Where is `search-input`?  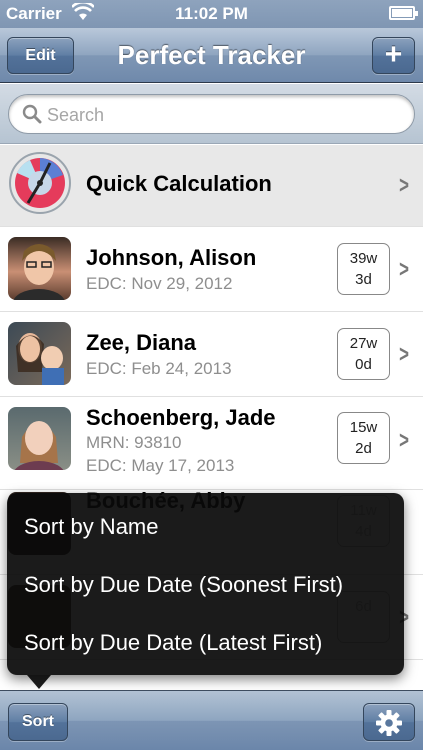 search-input is located at coordinates (217, 115).